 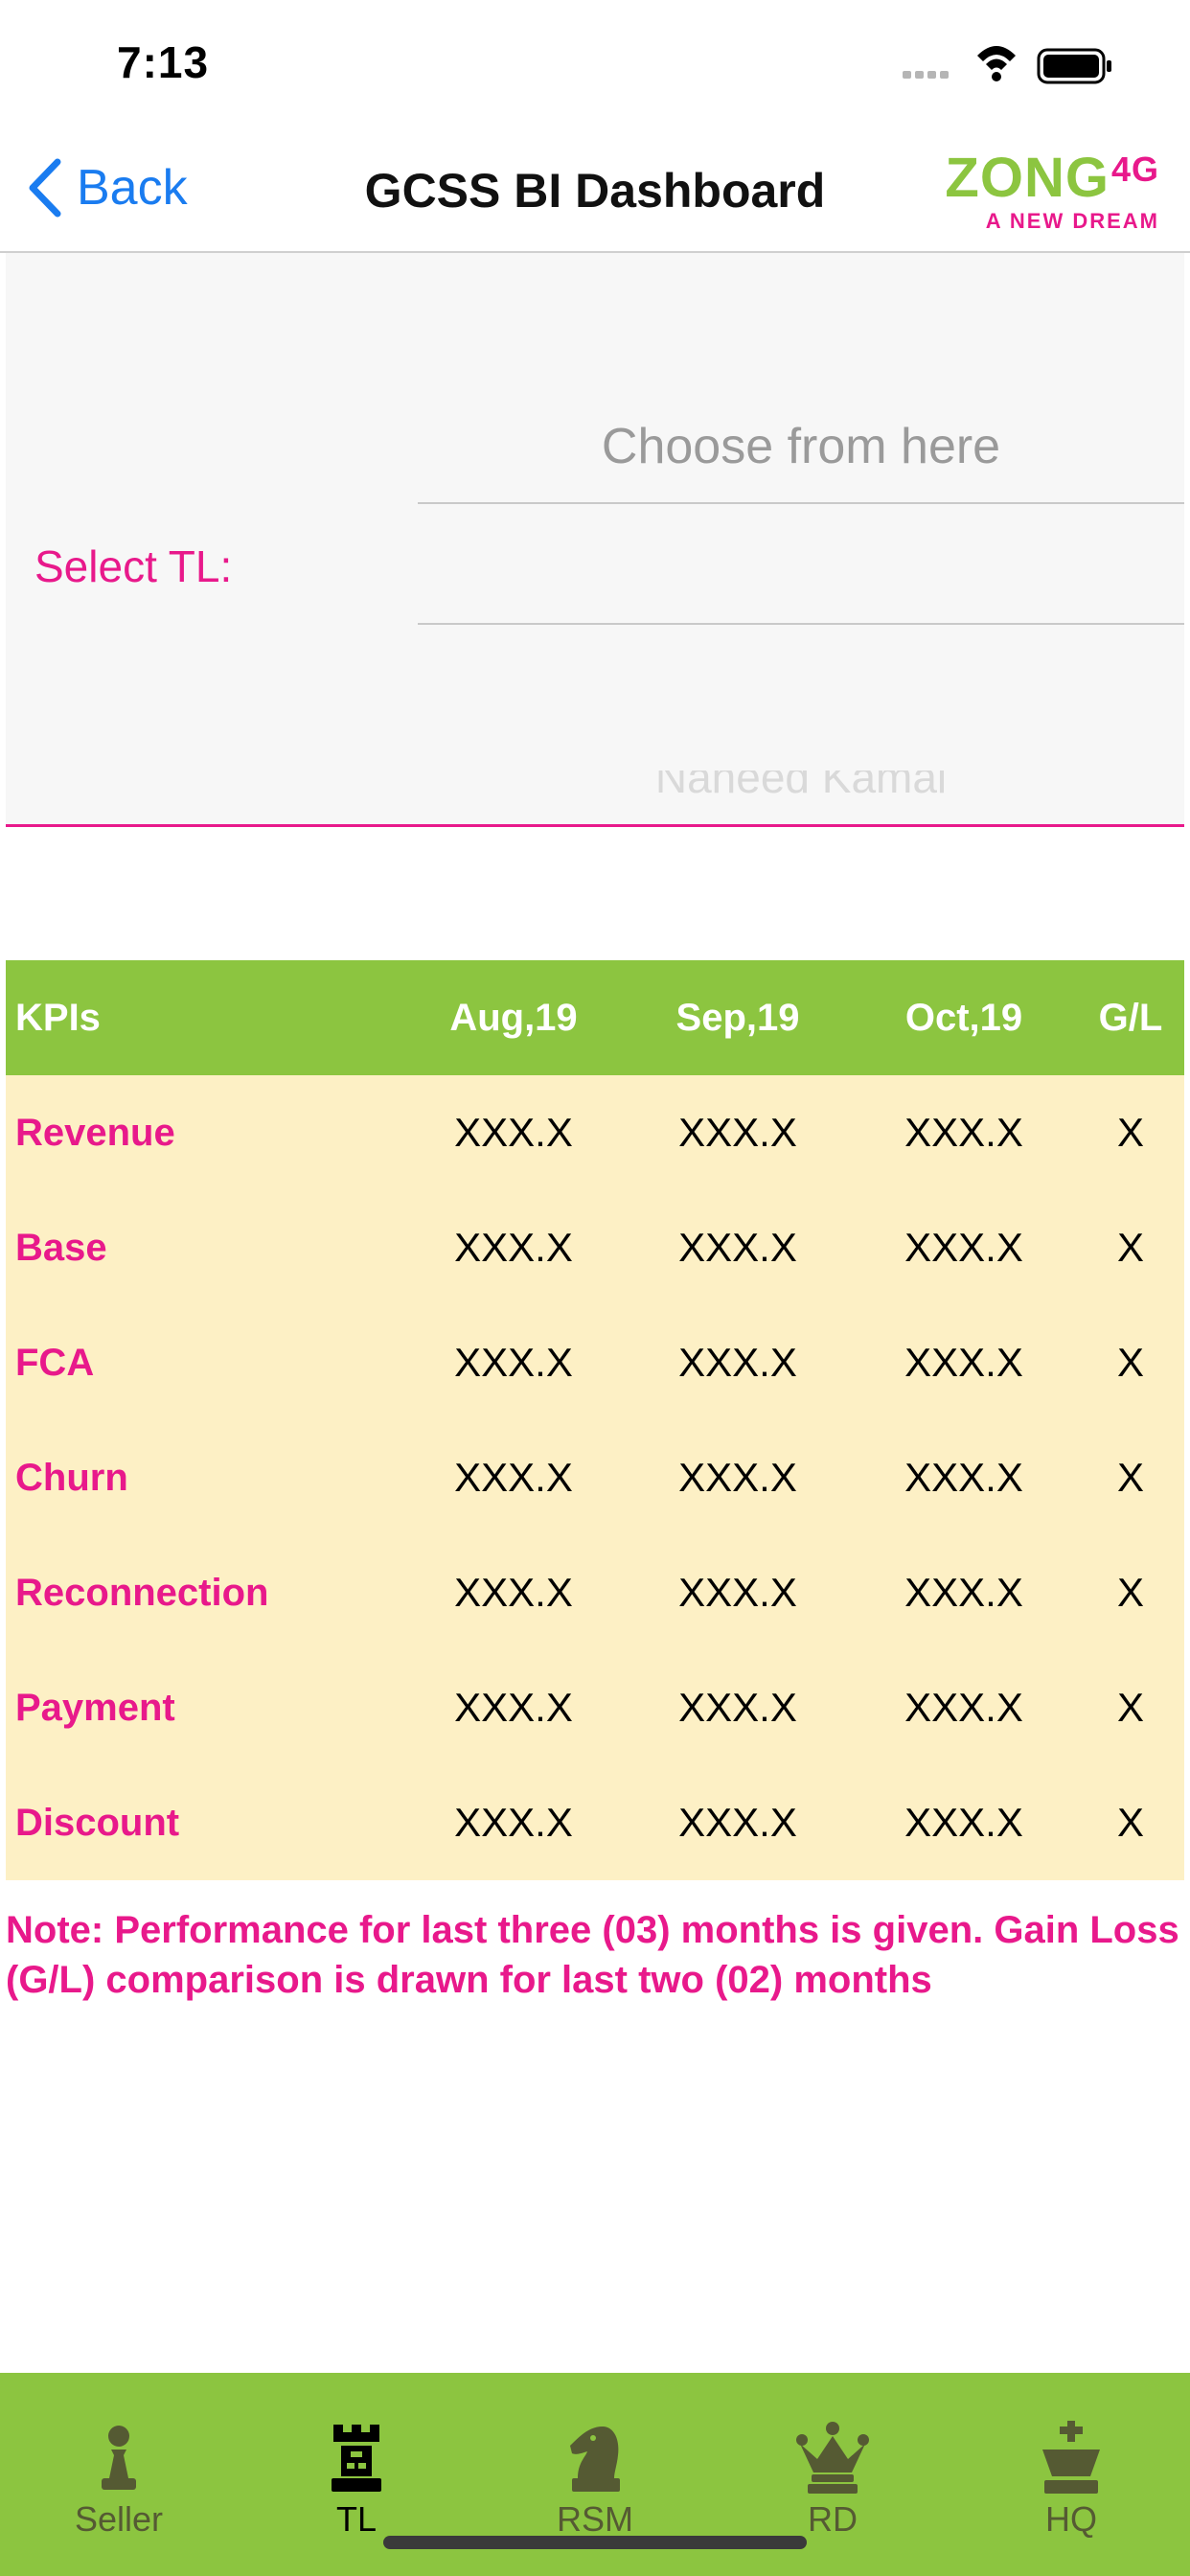 I want to click on picker-placeholder: Choose from here, so click(x=801, y=446).